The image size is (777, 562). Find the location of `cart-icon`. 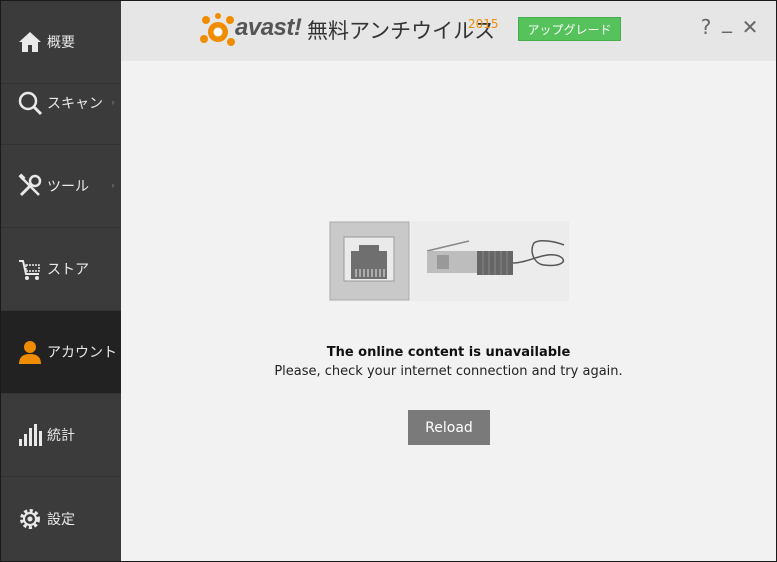

cart-icon is located at coordinates (29, 270).